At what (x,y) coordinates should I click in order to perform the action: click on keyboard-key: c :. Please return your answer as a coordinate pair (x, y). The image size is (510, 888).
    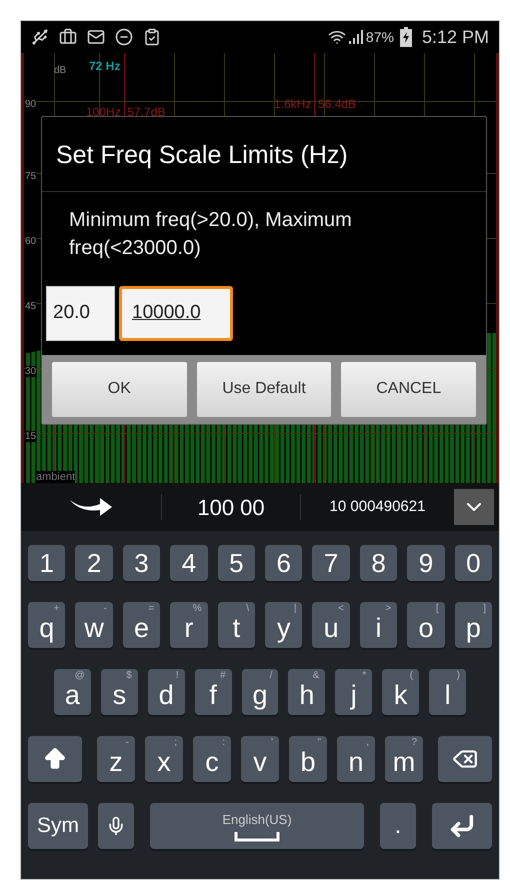
    Looking at the image, I should click on (212, 759).